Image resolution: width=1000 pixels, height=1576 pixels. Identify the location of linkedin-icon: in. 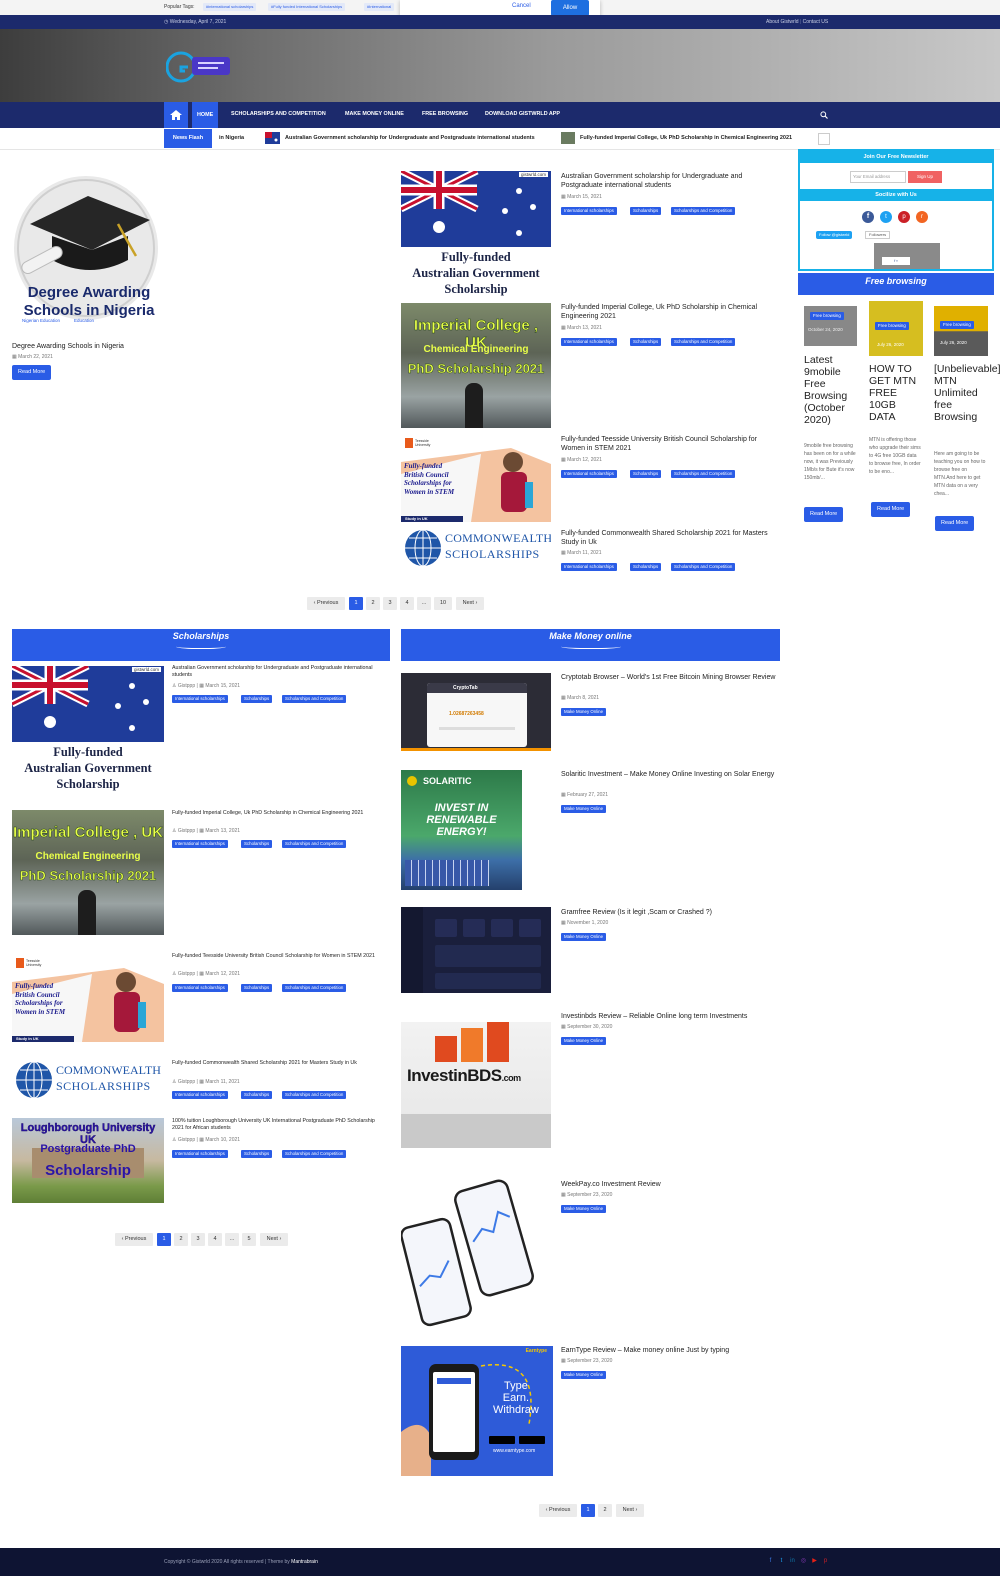
(792, 1561).